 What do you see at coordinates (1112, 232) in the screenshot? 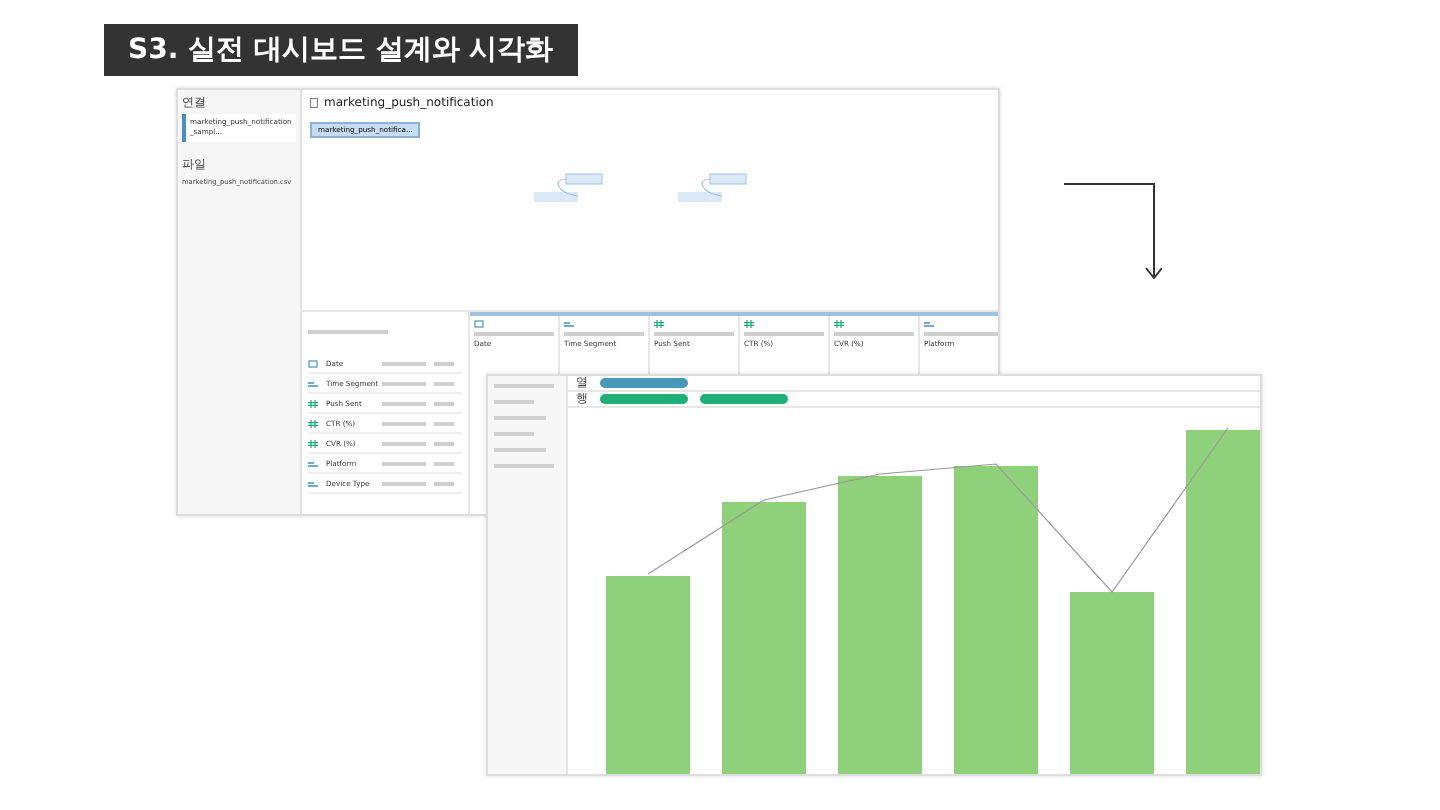
I see `arrow-icon` at bounding box center [1112, 232].